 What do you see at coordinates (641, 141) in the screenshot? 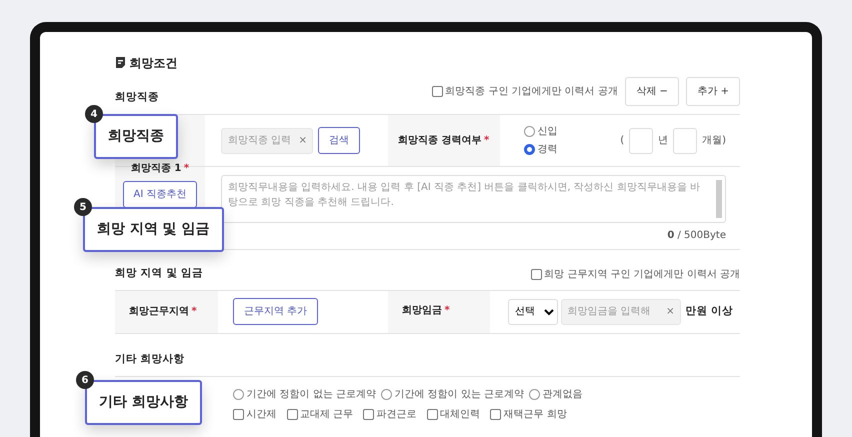
I see `years-field` at bounding box center [641, 141].